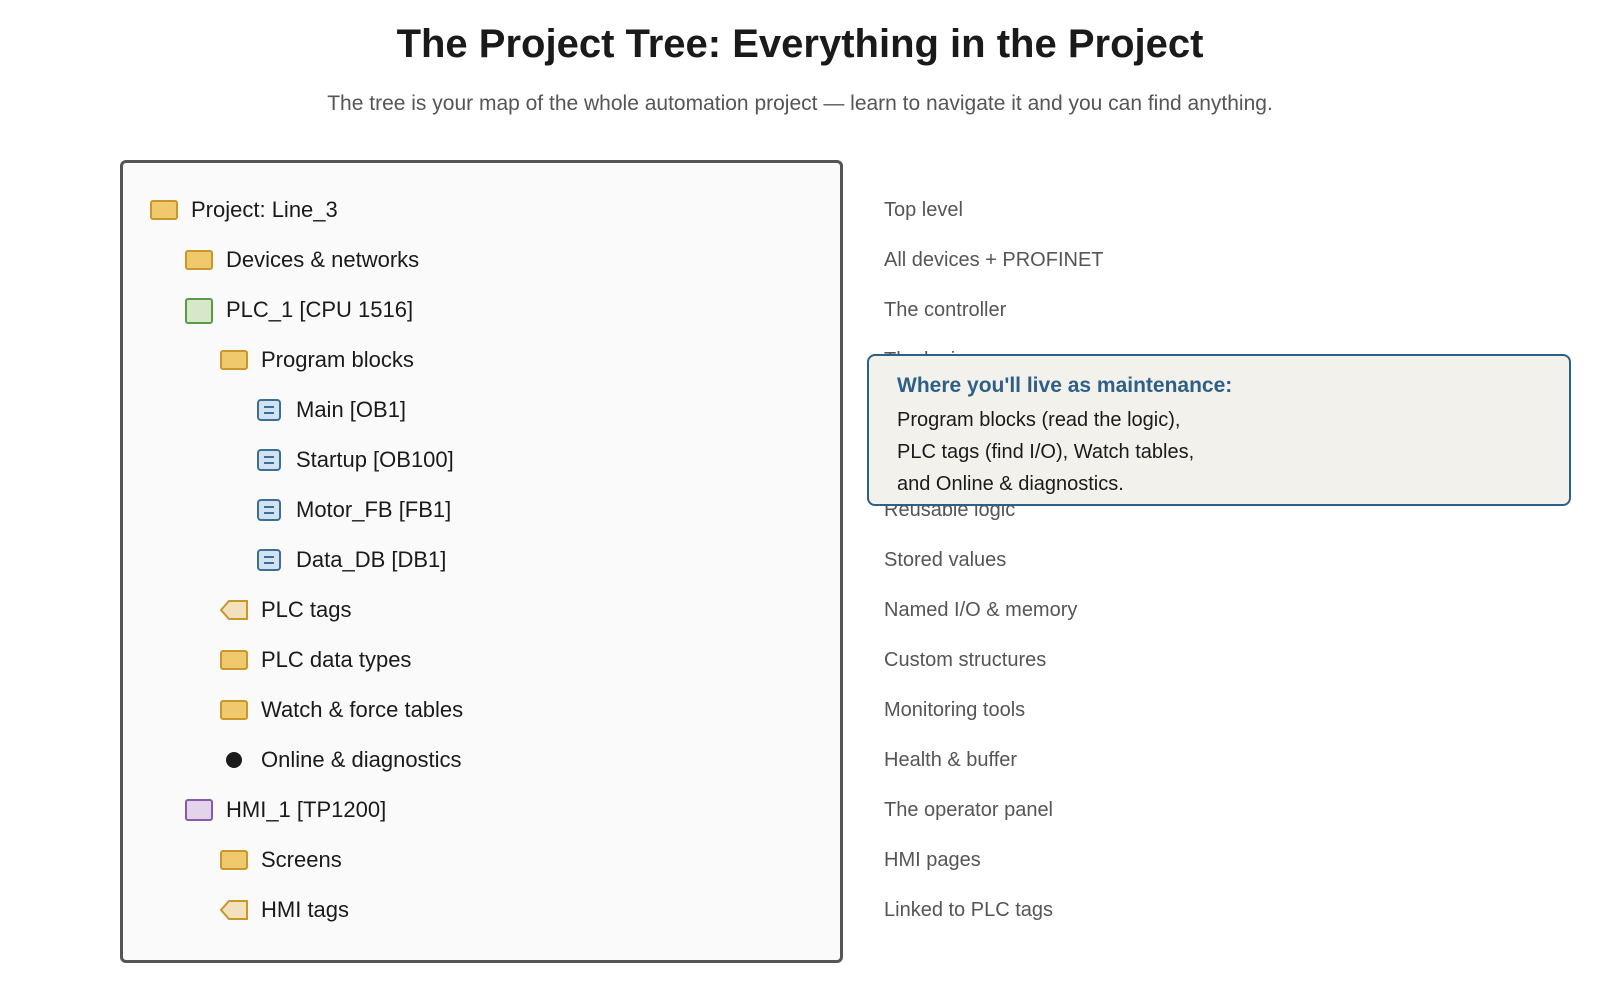 This screenshot has height=1000, width=1600. What do you see at coordinates (1046, 452) in the screenshot?
I see `callout-line: PLC tags (find I/O), Watch tables,` at bounding box center [1046, 452].